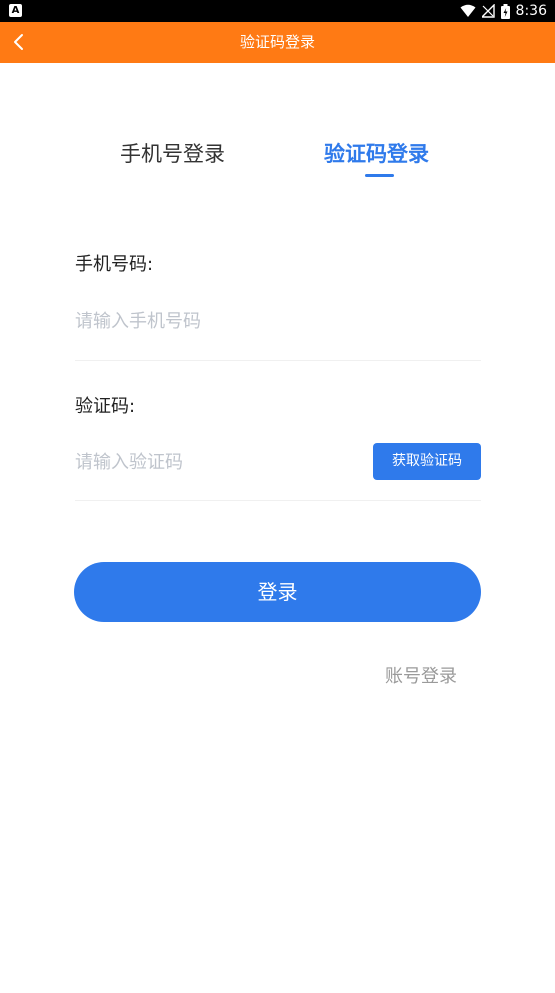 The height and width of the screenshot is (993, 555). Describe the element at coordinates (379, 175) in the screenshot. I see `tab-active-indicator` at that location.